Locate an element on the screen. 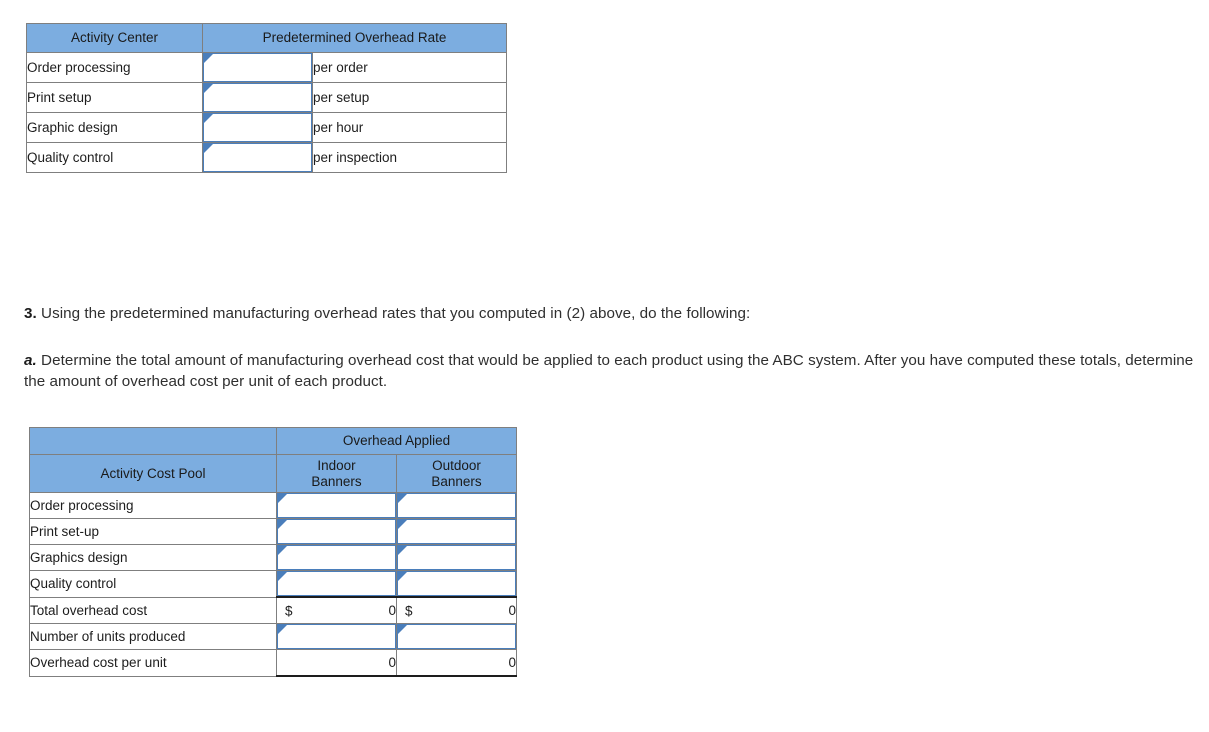 Image resolution: width=1209 pixels, height=732 pixels. indoor-input-quality-control is located at coordinates (336, 583).